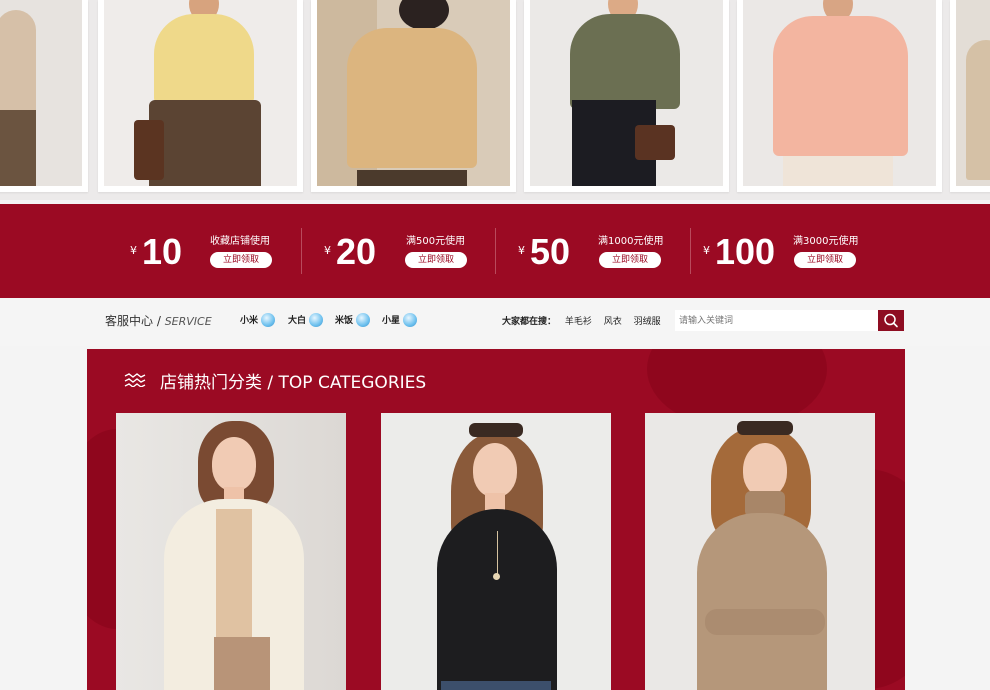 The image size is (990, 690). What do you see at coordinates (436, 241) in the screenshot?
I see `coupon-condition: 满500元使用` at bounding box center [436, 241].